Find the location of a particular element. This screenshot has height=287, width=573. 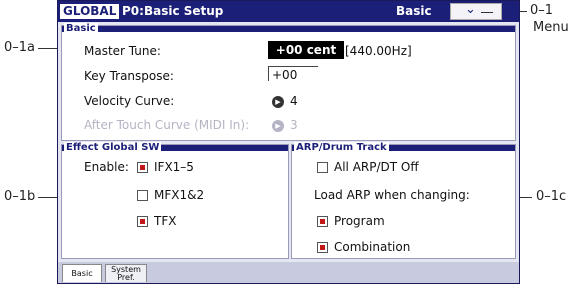

master-tune-field: +00 cent is located at coordinates (306, 50).